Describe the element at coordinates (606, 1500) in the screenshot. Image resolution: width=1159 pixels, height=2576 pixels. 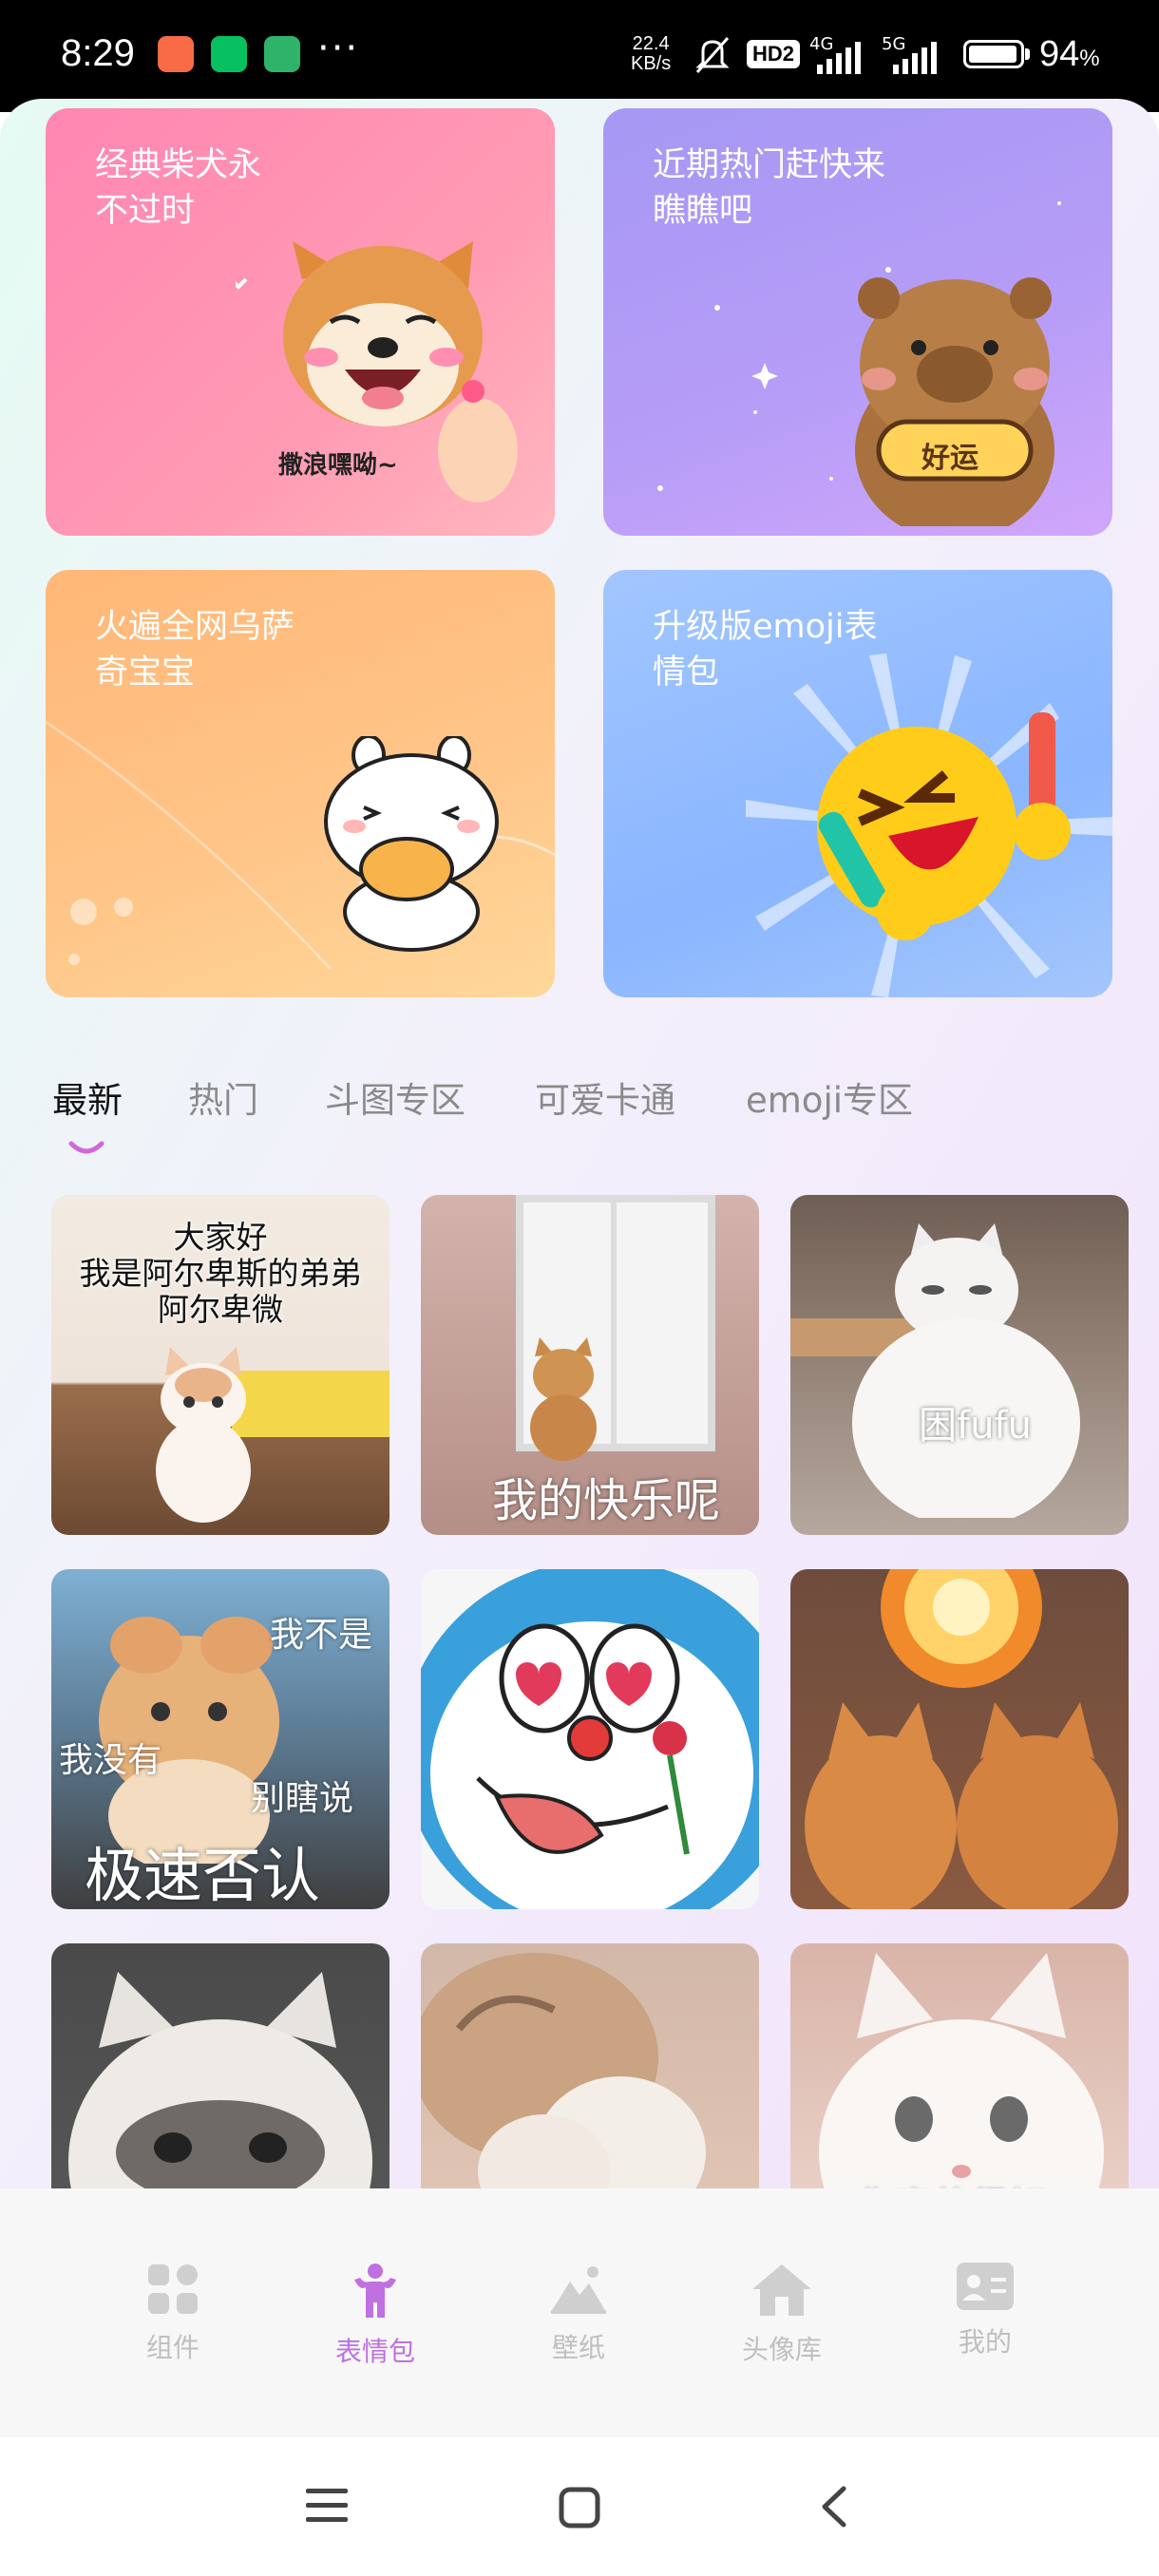
I see `sticker-caption: 我的快乐呢` at that location.